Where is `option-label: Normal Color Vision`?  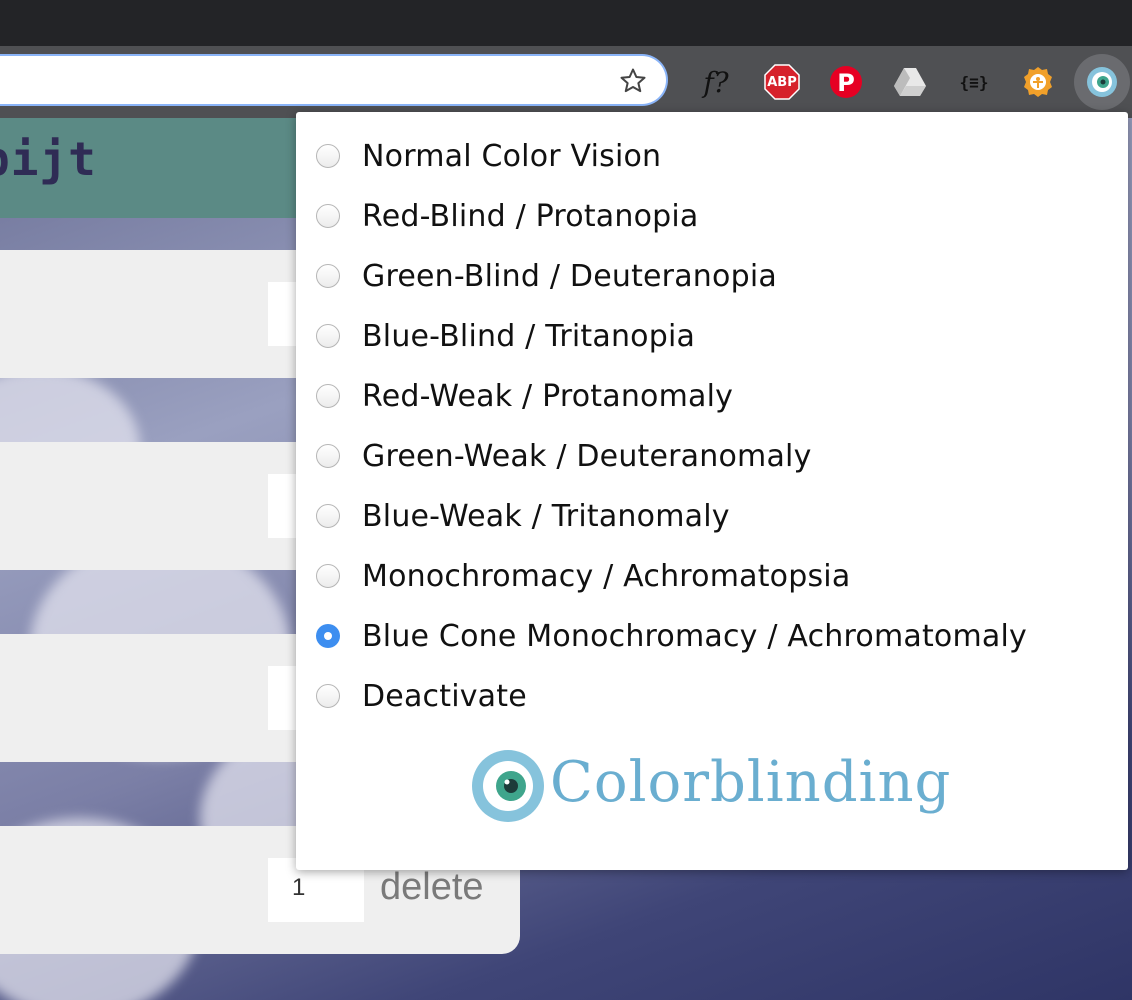
option-label: Normal Color Vision is located at coordinates (512, 156).